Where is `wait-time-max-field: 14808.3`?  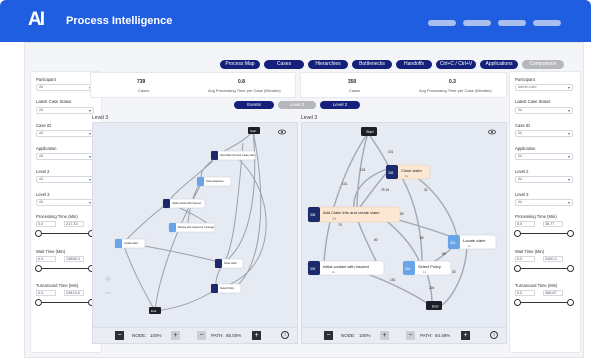
wait-time-max-field: 14808.3 is located at coordinates (74, 259).